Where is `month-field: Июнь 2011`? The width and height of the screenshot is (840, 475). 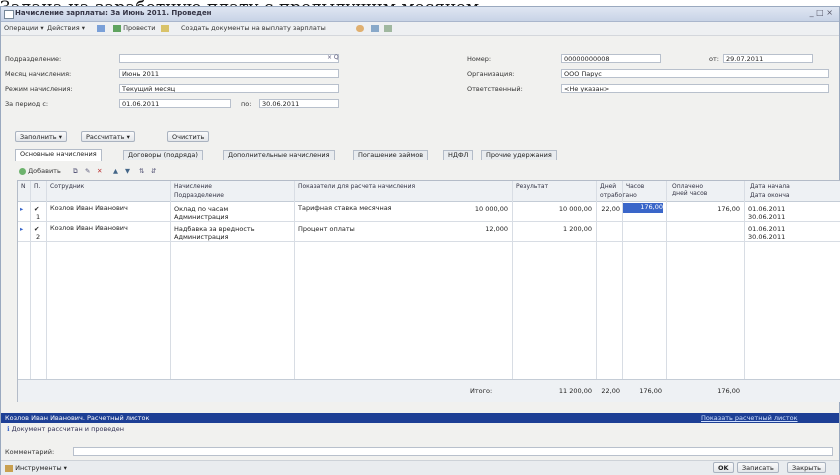
month-field: Июнь 2011 is located at coordinates (229, 73).